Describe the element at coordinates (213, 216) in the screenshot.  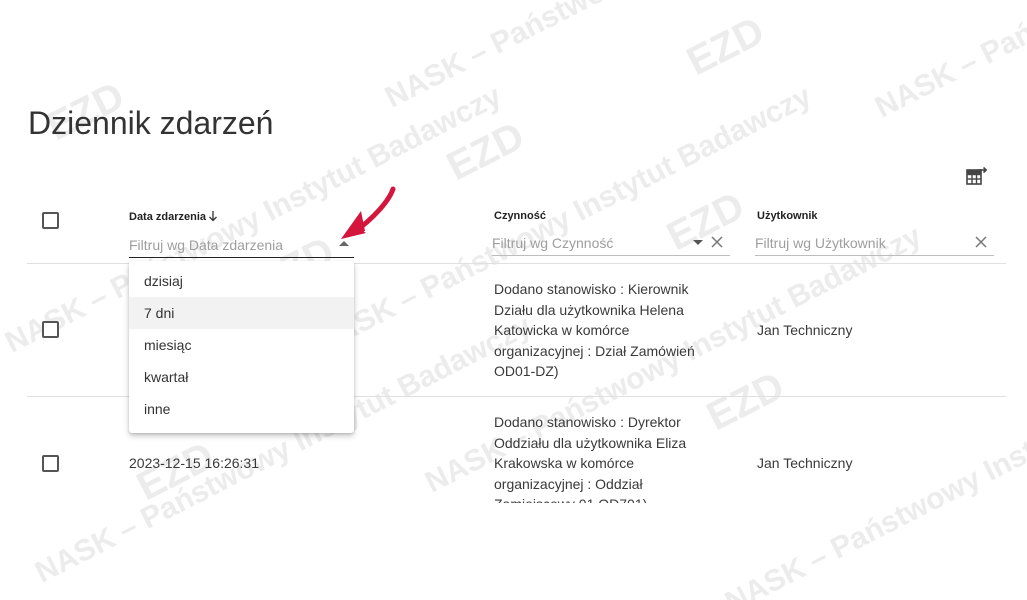
I see `sort-descending-icon` at that location.